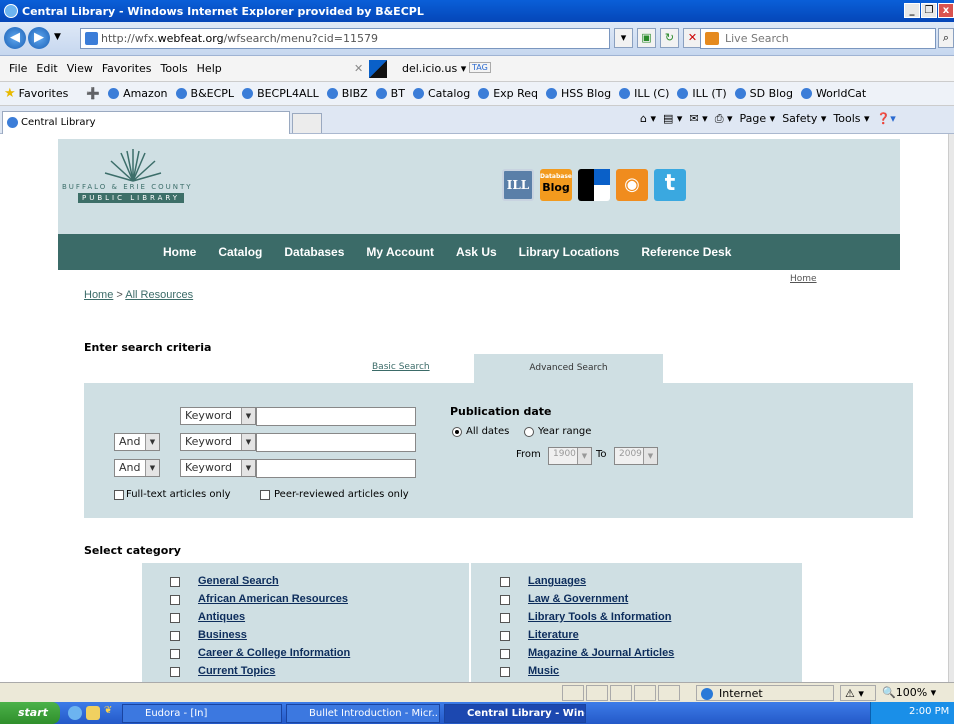  Describe the element at coordinates (858, 693) in the screenshot. I see `protected-mode-icon: ⚠ ▾` at that location.